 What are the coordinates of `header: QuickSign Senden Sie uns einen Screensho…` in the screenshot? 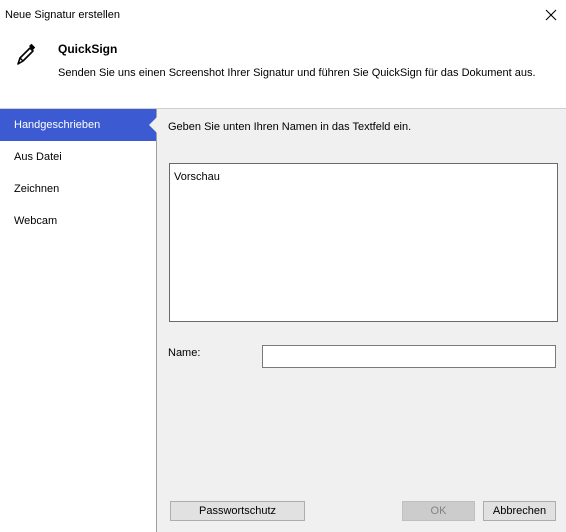 It's located at (283, 69).